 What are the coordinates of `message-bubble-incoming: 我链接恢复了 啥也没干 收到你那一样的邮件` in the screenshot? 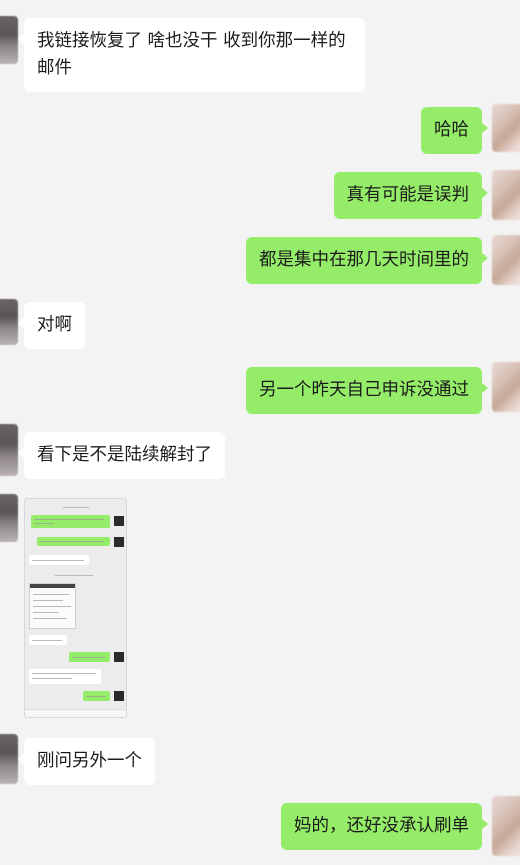 It's located at (191, 55).